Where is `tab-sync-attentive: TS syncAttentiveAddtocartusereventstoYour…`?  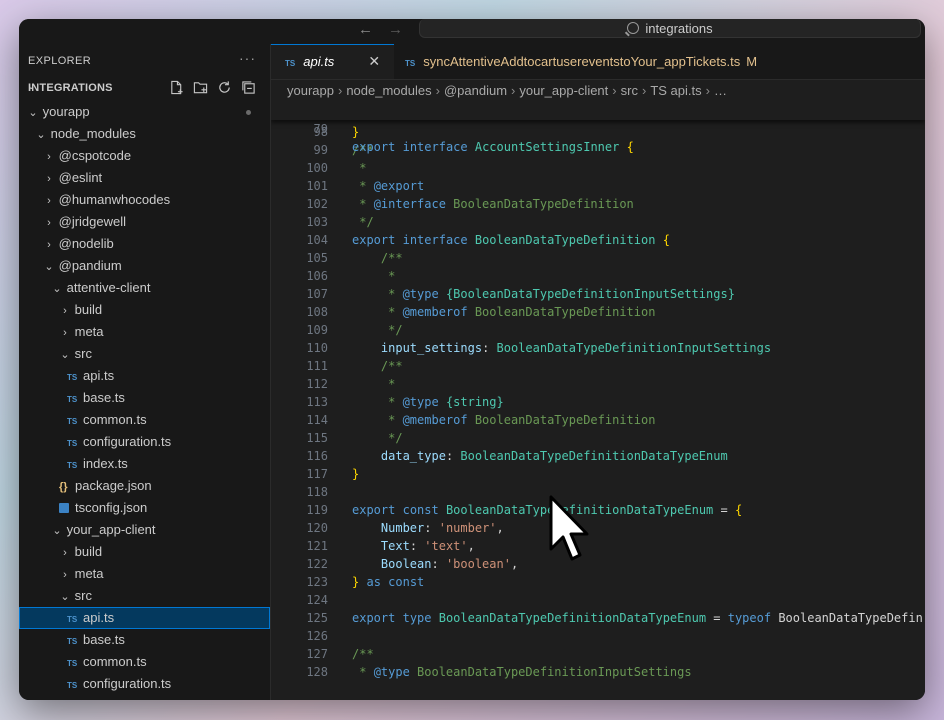 tab-sync-attentive: TS syncAttentiveAddtocartusereventstoYour… is located at coordinates (576, 61).